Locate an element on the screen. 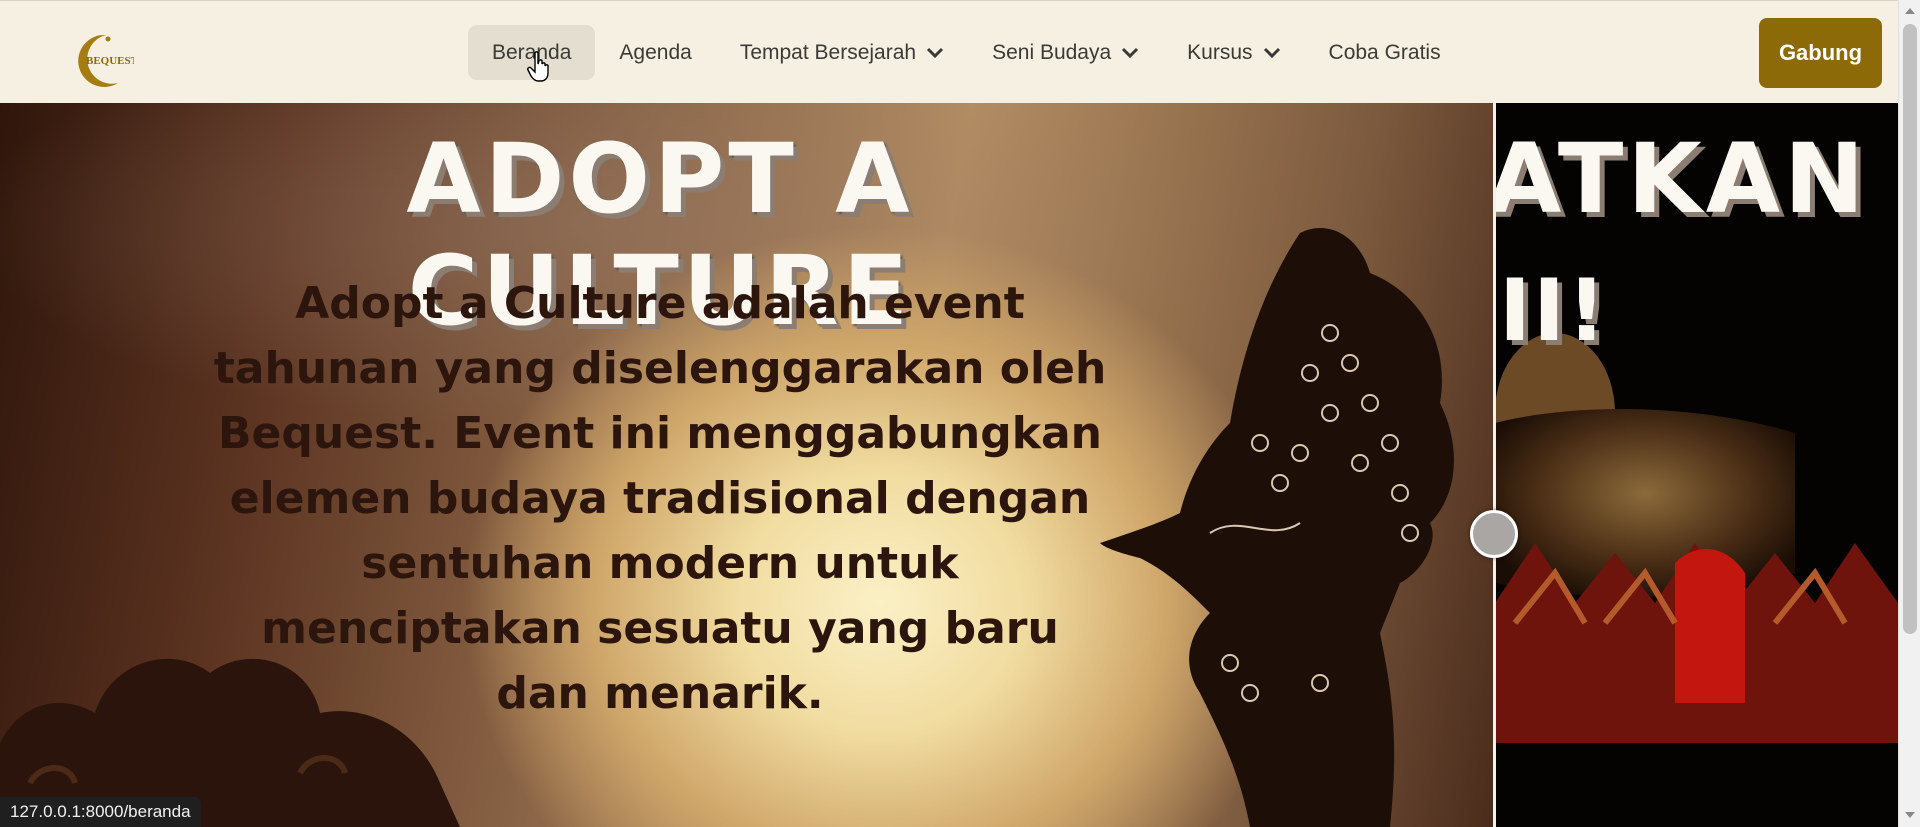 This screenshot has width=1920, height=827. nav-tempat-bersejarah: Tempat Bersejarah is located at coordinates (842, 52).